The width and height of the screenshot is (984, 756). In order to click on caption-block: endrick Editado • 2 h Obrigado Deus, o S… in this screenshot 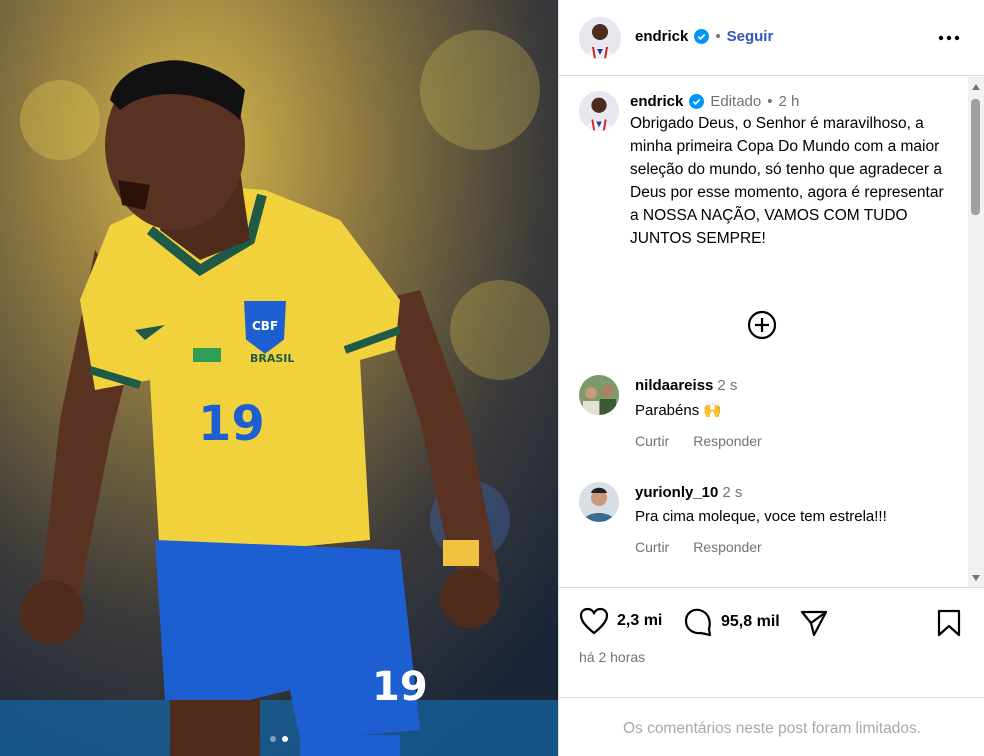, I will do `click(790, 171)`.